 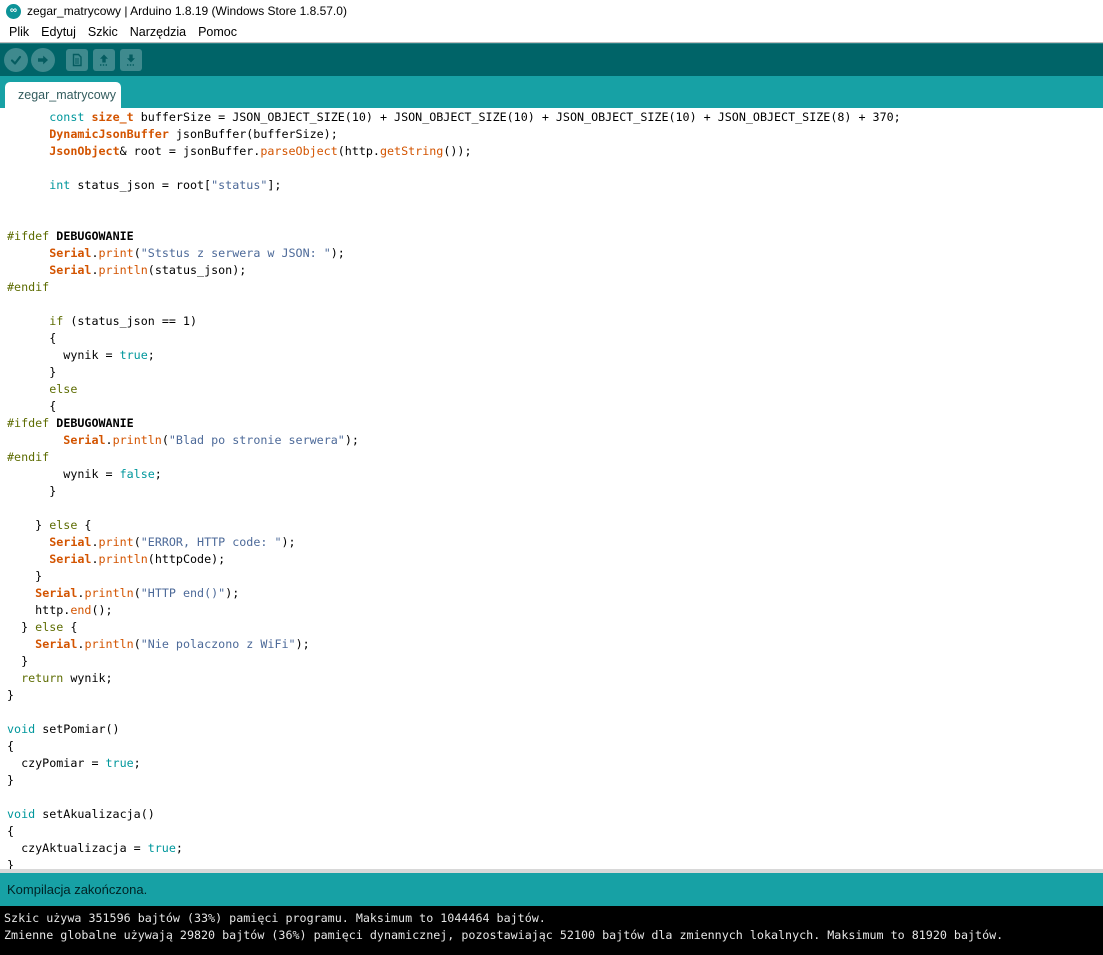 I want to click on code-line: return wynik;, so click(x=67, y=678).